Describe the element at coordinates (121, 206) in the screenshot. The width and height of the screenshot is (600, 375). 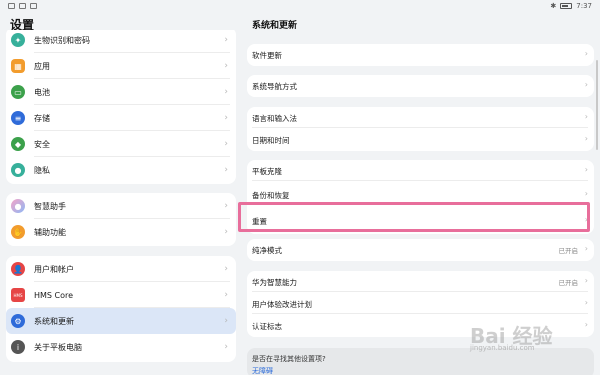
I see `settings-item-assistant: ● 智慧助手 ›` at that location.